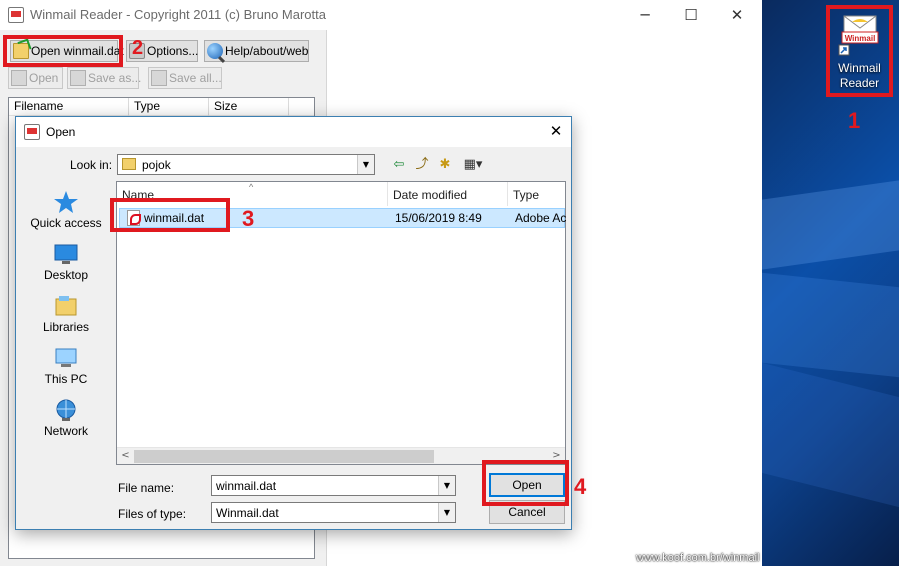  I want to click on look-in-value: pojok, so click(156, 165).